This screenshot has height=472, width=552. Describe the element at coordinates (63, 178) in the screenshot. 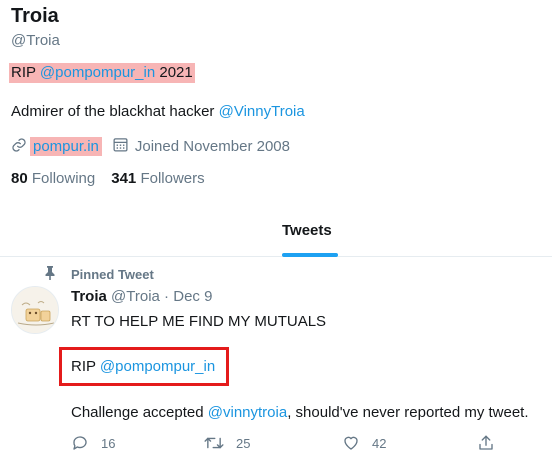

I see `following-label: Following` at that location.